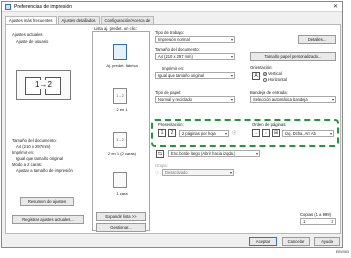 This screenshot has height=258, width=351. Describe the element at coordinates (47, 201) in the screenshot. I see `settings-summary-button: Resumen de ajustes` at that location.